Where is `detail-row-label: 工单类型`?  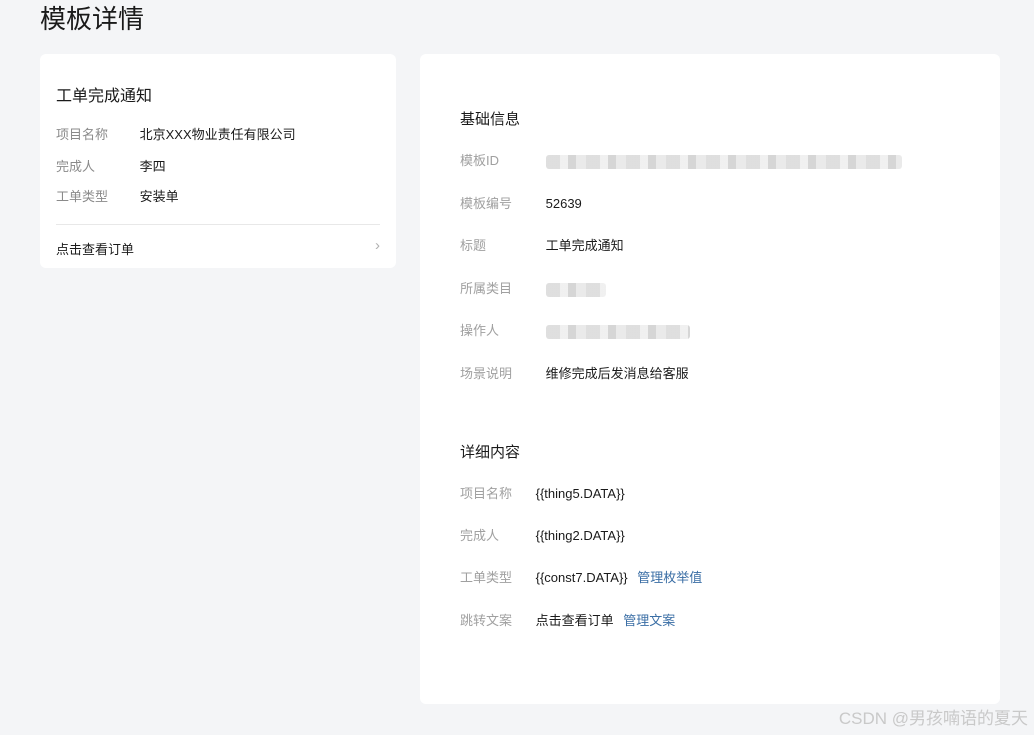 detail-row-label: 工单类型 is located at coordinates (486, 577).